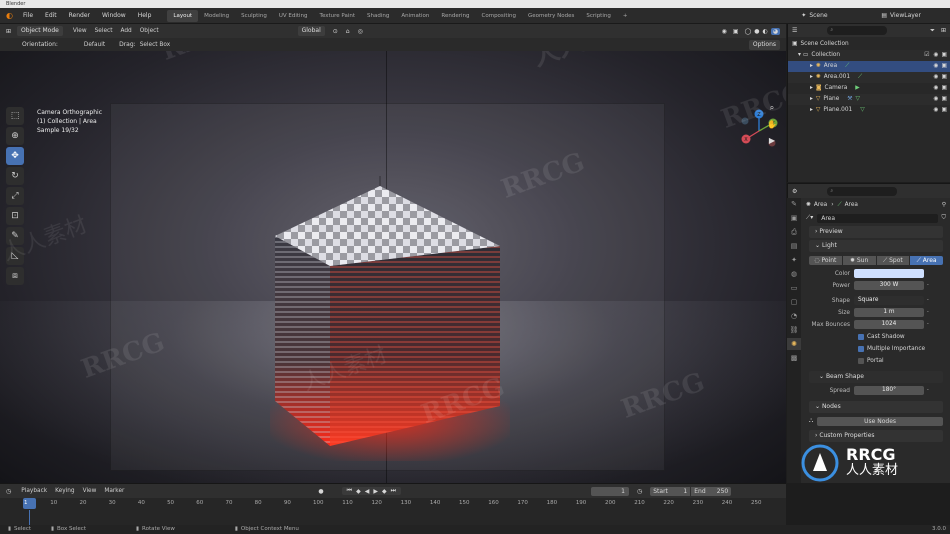 The image size is (950, 534). Describe the element at coordinates (794, 246) in the screenshot. I see `view-layer-tab-icon: ▤` at that location.